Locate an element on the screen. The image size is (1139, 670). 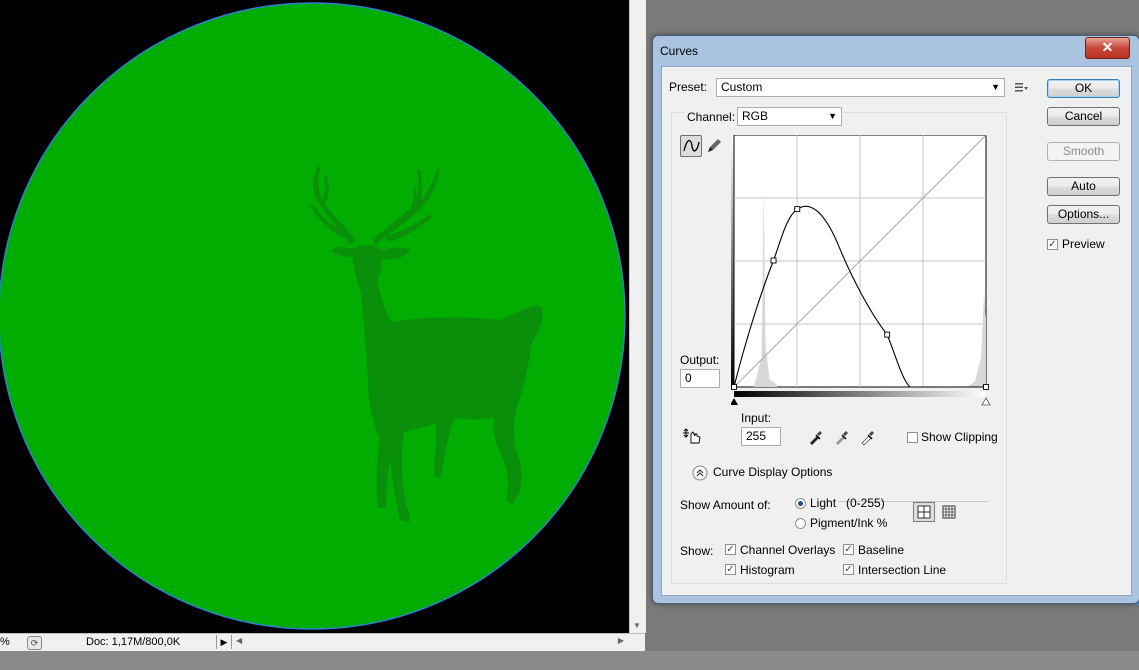
pencil-tool-button is located at coordinates (715, 146).